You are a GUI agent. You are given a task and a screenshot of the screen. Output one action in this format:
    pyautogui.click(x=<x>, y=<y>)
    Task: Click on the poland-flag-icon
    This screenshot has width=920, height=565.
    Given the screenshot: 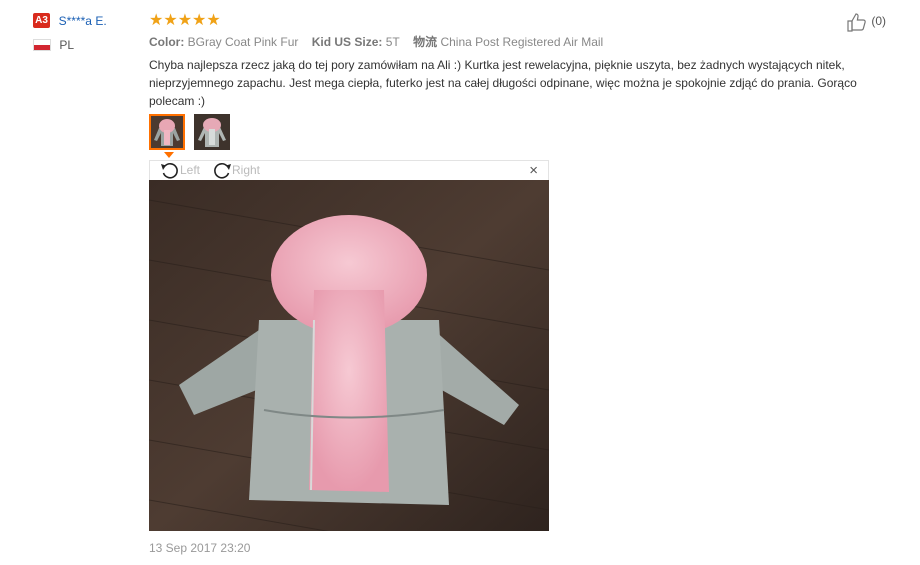 What is the action you would take?
    pyautogui.click(x=42, y=44)
    